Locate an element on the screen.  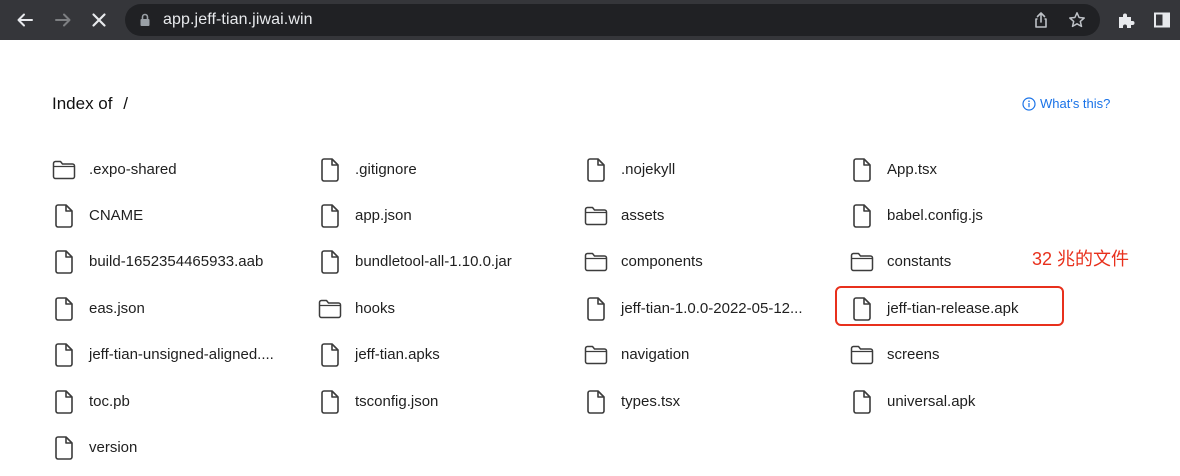
whats-this-label: What's this? is located at coordinates (1075, 103).